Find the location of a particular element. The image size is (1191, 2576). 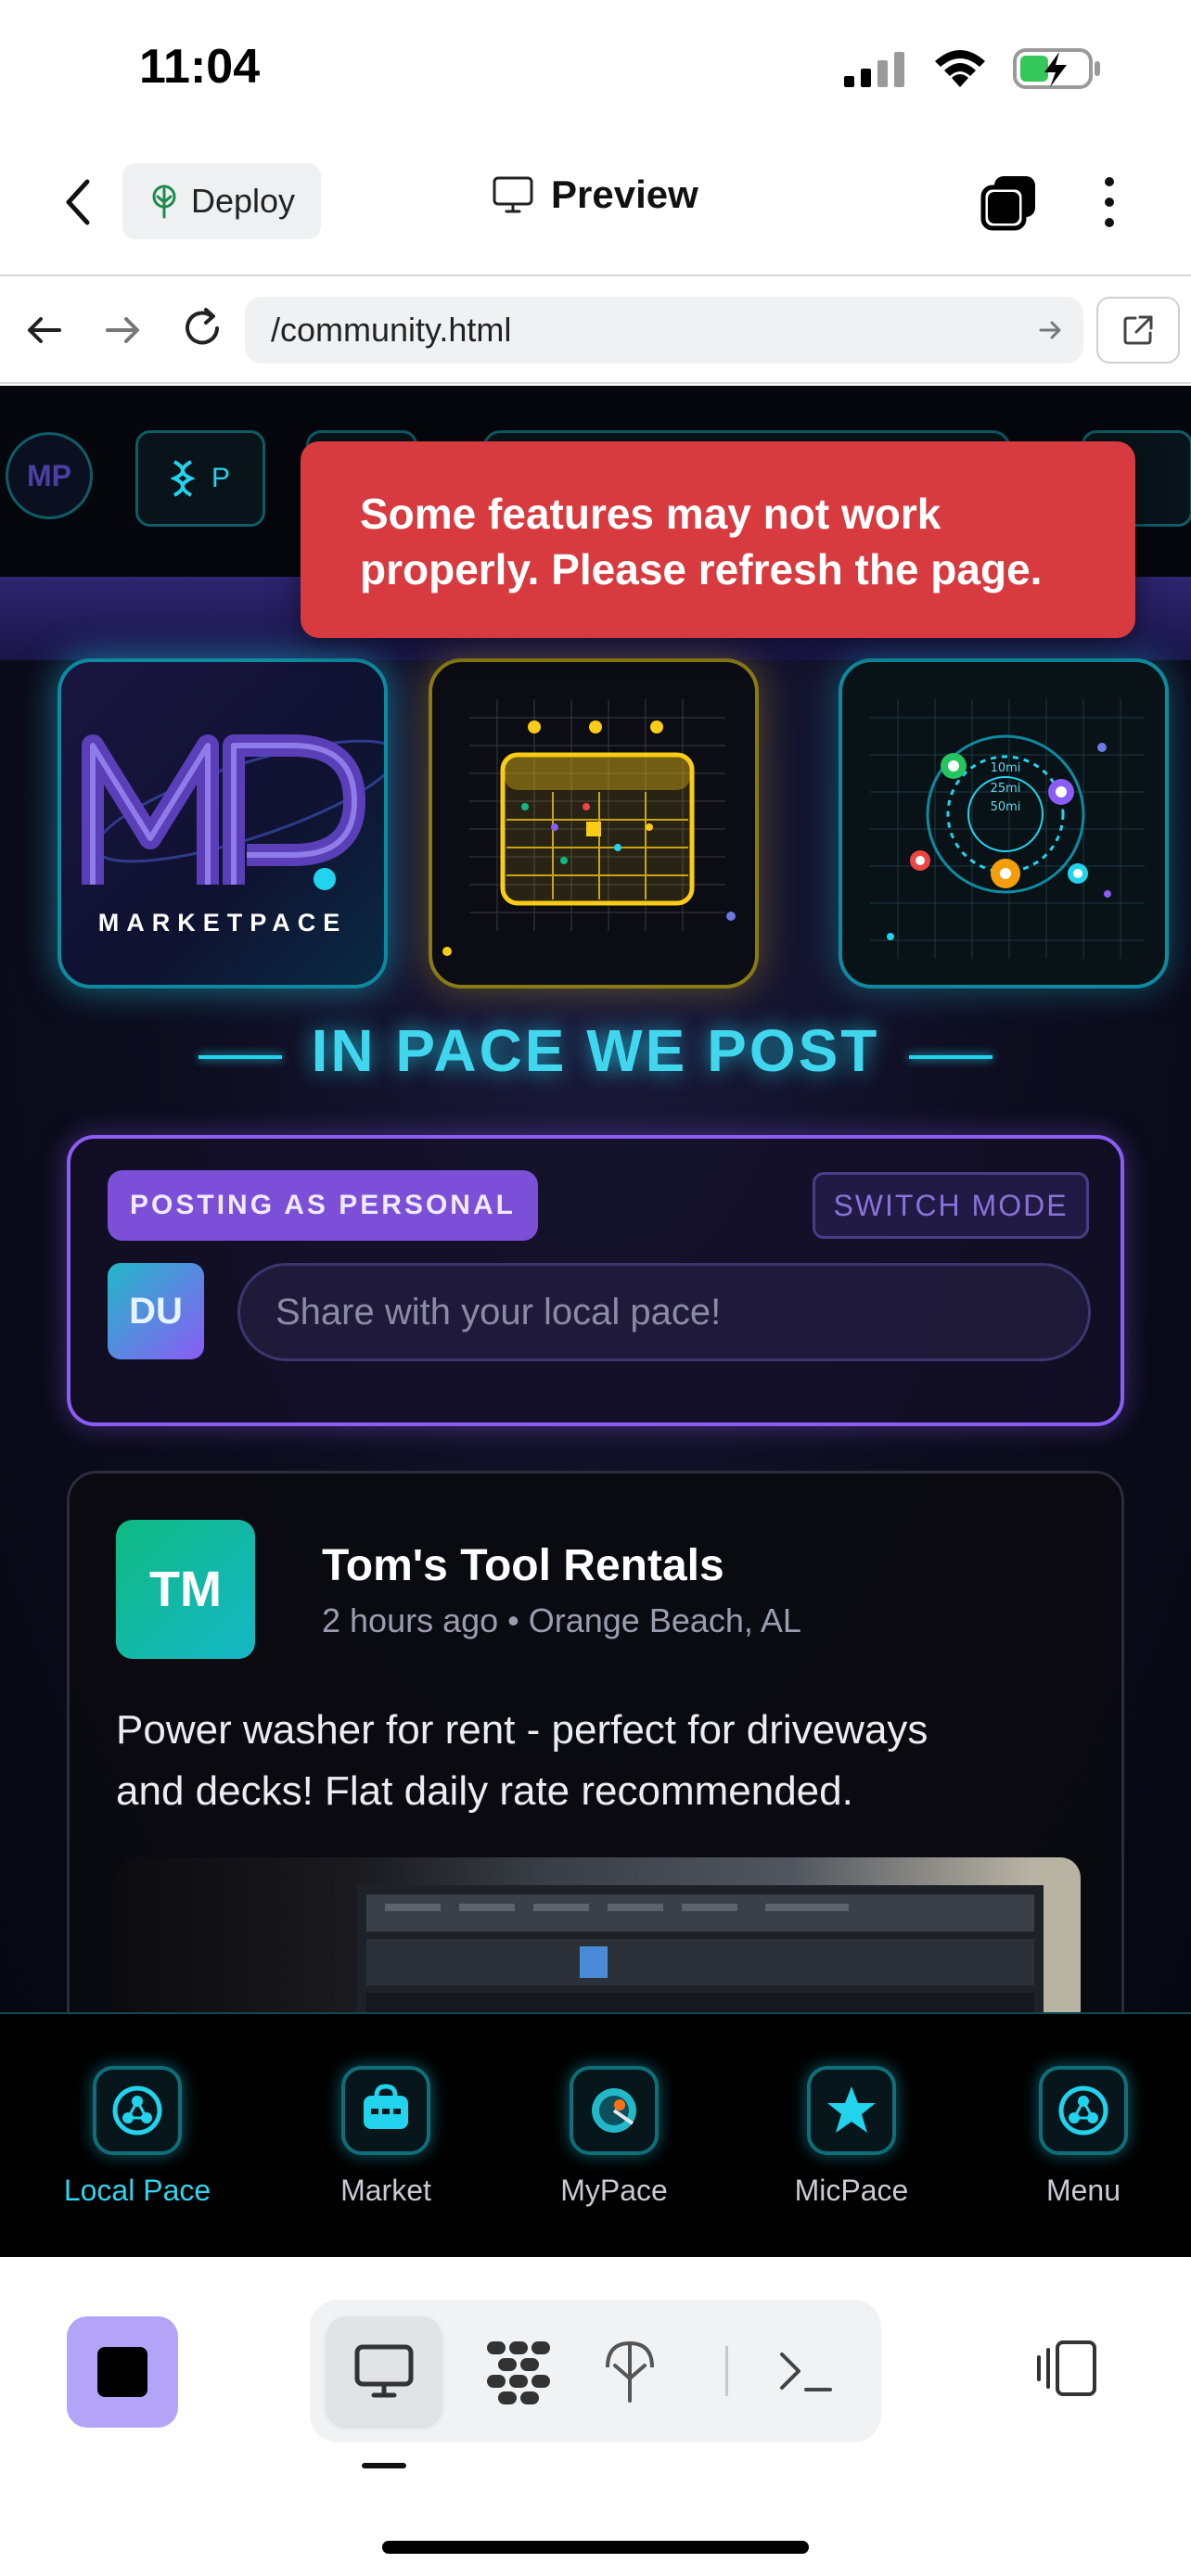

menu-icon is located at coordinates (1084, 2111).